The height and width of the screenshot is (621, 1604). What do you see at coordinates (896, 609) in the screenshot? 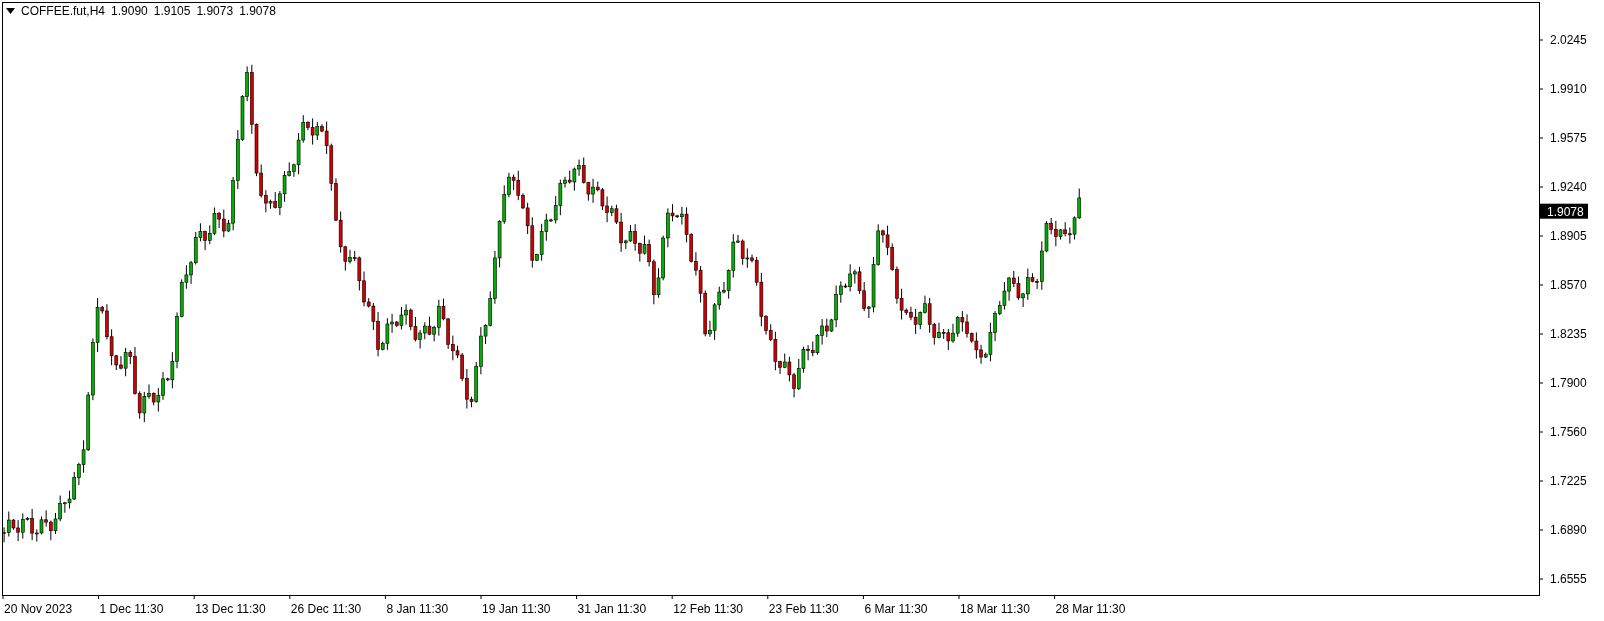
I see `time-label: 6 Mar 11:30` at bounding box center [896, 609].